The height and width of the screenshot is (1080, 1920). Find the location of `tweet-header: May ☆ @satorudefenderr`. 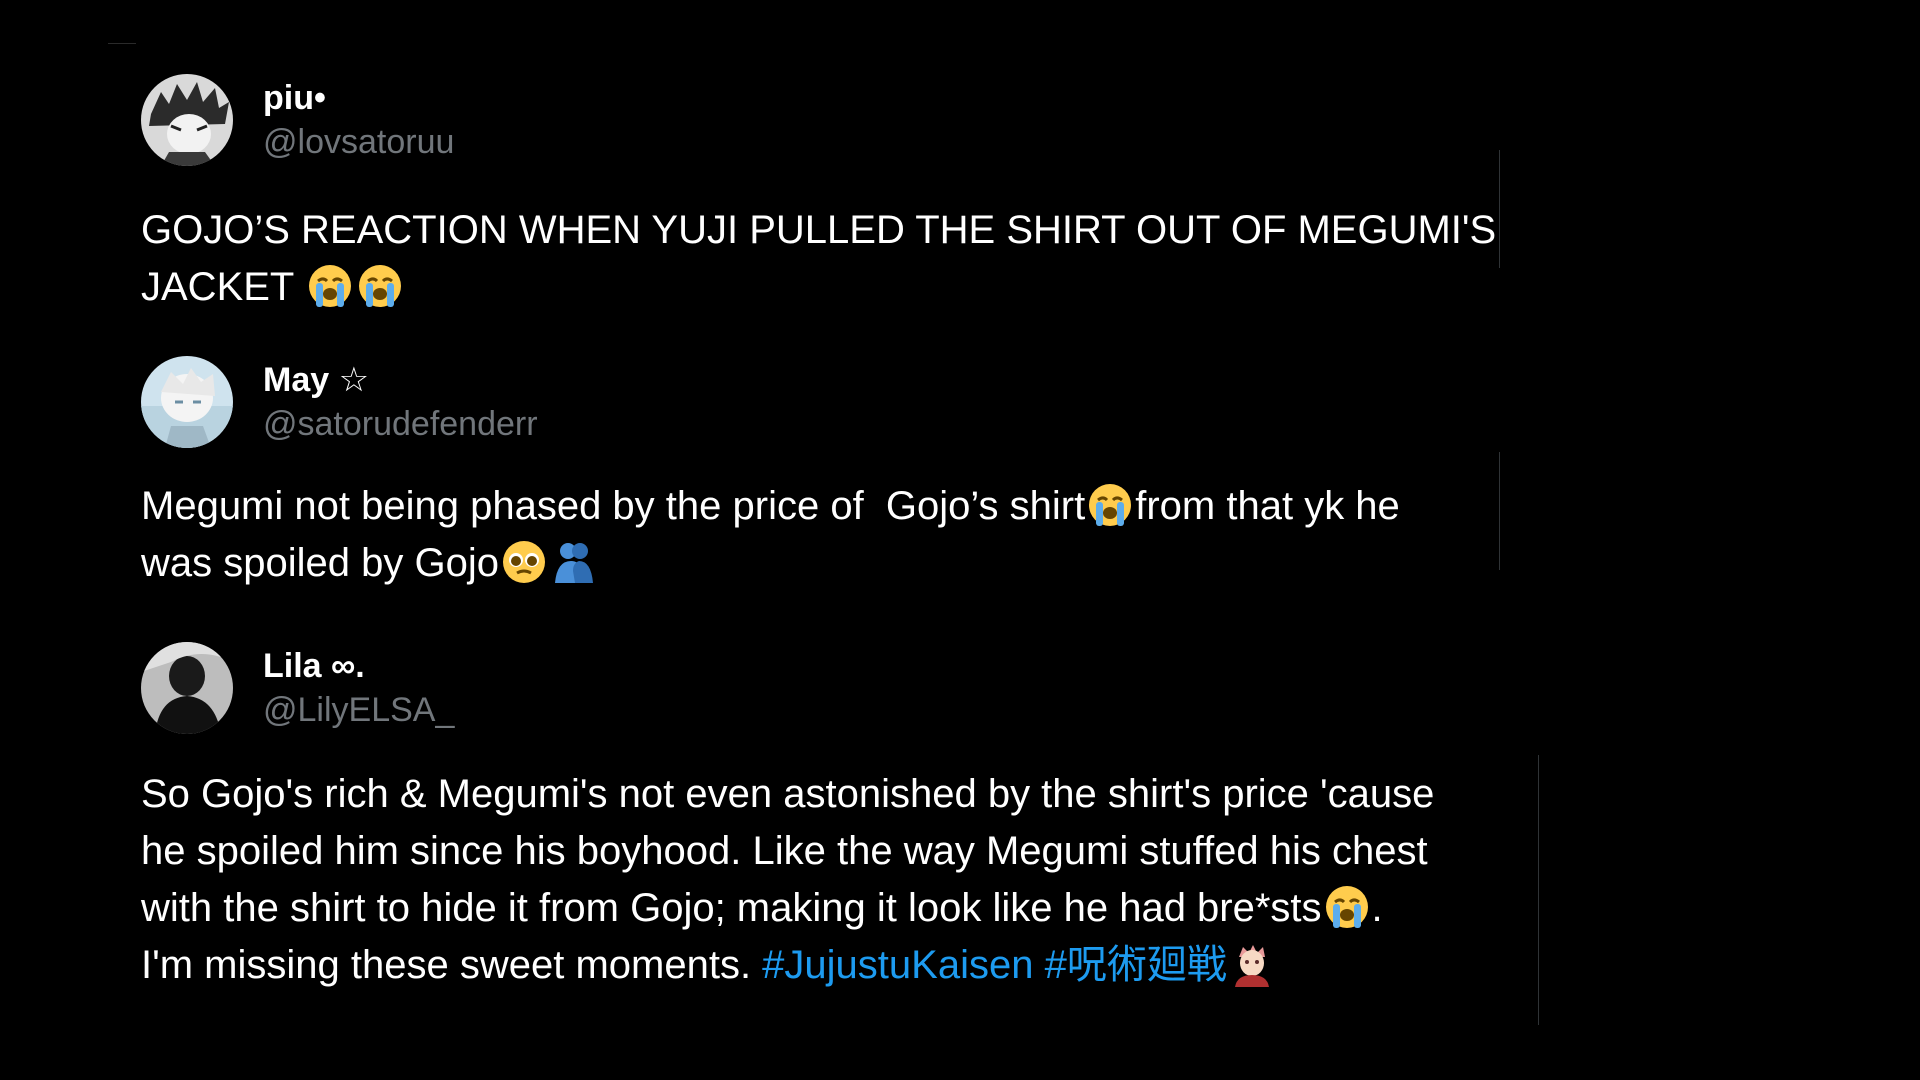

tweet-header: May ☆ @satorudefenderr is located at coordinates (831, 402).